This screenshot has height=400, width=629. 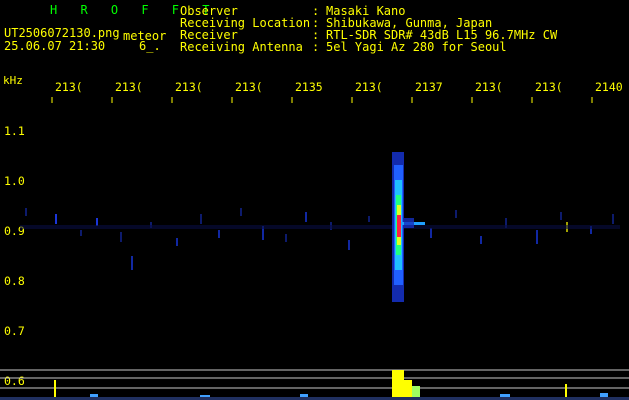 I want to click on info-value-antenna: 5el Yagi Az 280 for Seoul, so click(x=416, y=47).